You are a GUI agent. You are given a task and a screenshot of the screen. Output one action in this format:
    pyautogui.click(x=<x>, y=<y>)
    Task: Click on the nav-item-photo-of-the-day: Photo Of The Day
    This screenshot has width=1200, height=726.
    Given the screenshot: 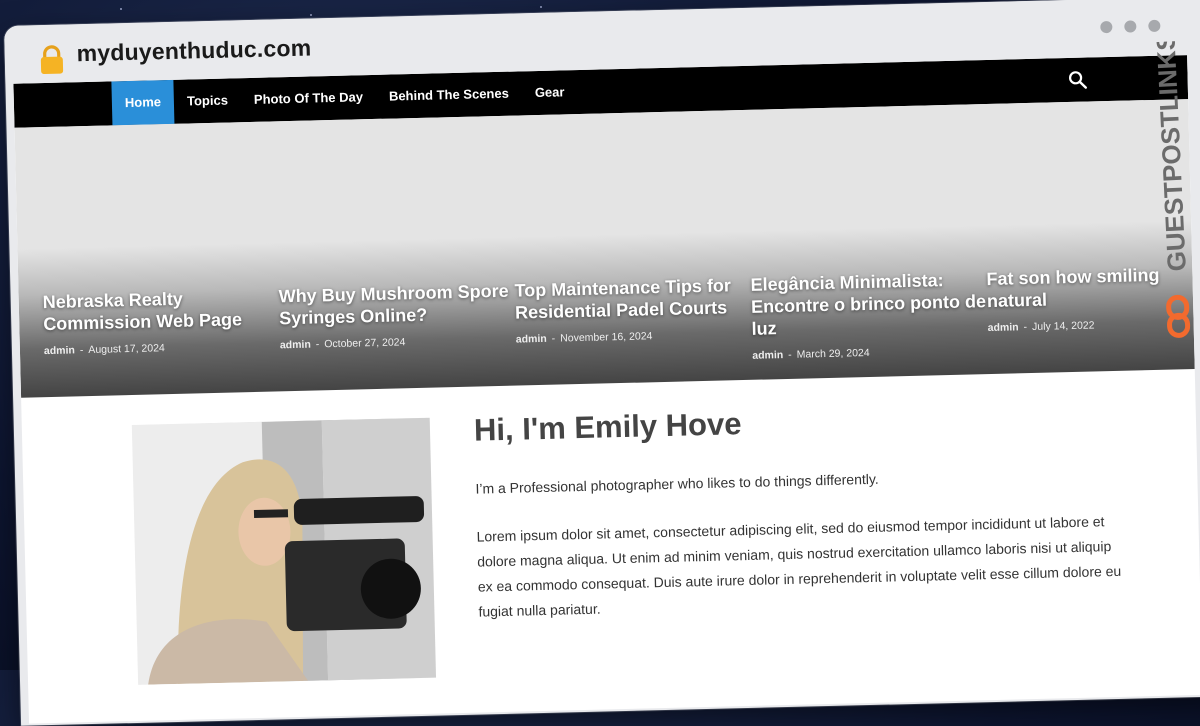 What is the action you would take?
    pyautogui.click(x=308, y=98)
    